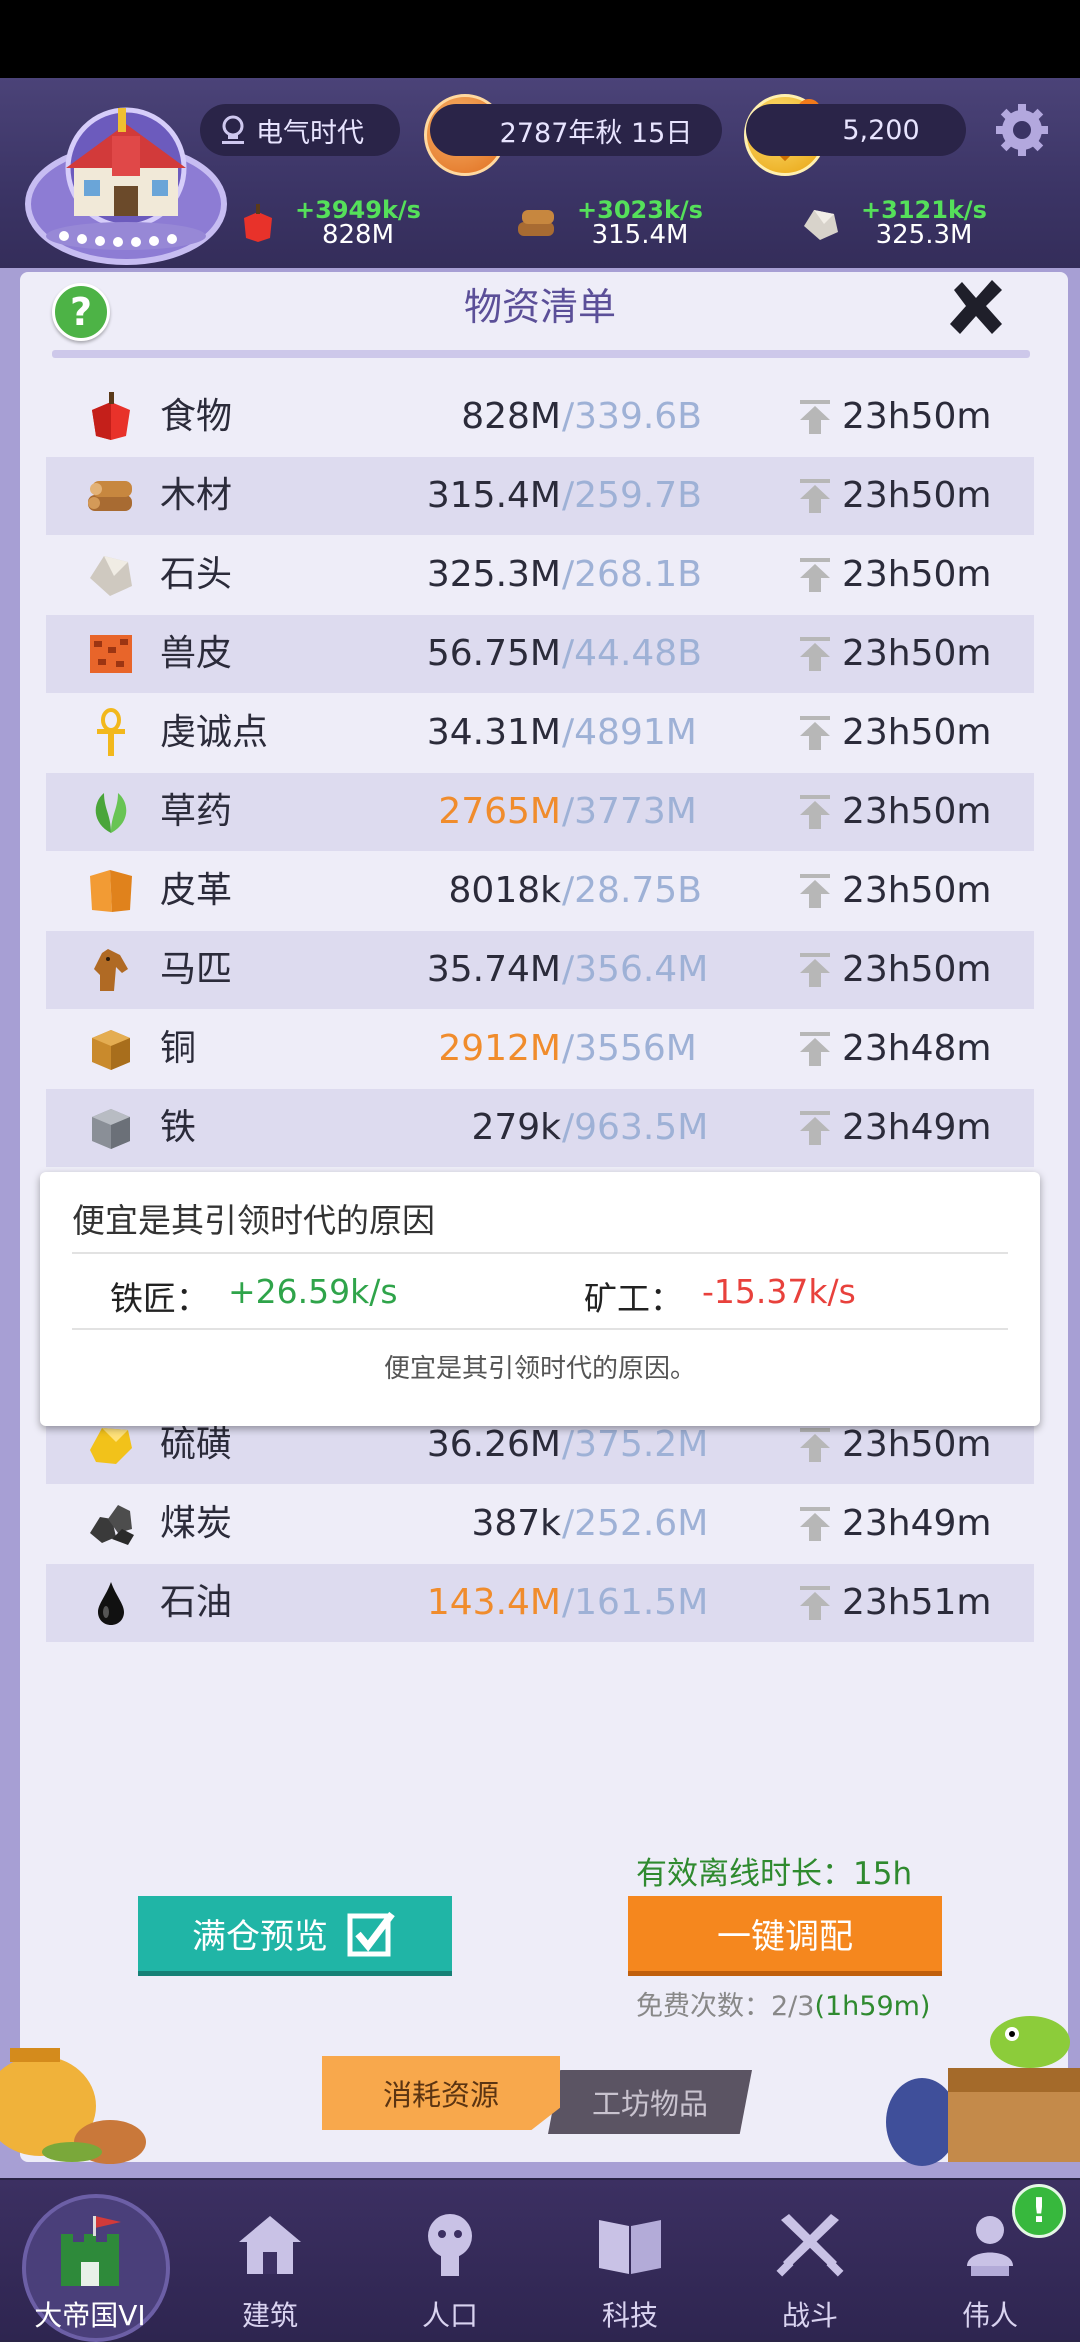  I want to click on coin-amount: 5,200, so click(881, 130).